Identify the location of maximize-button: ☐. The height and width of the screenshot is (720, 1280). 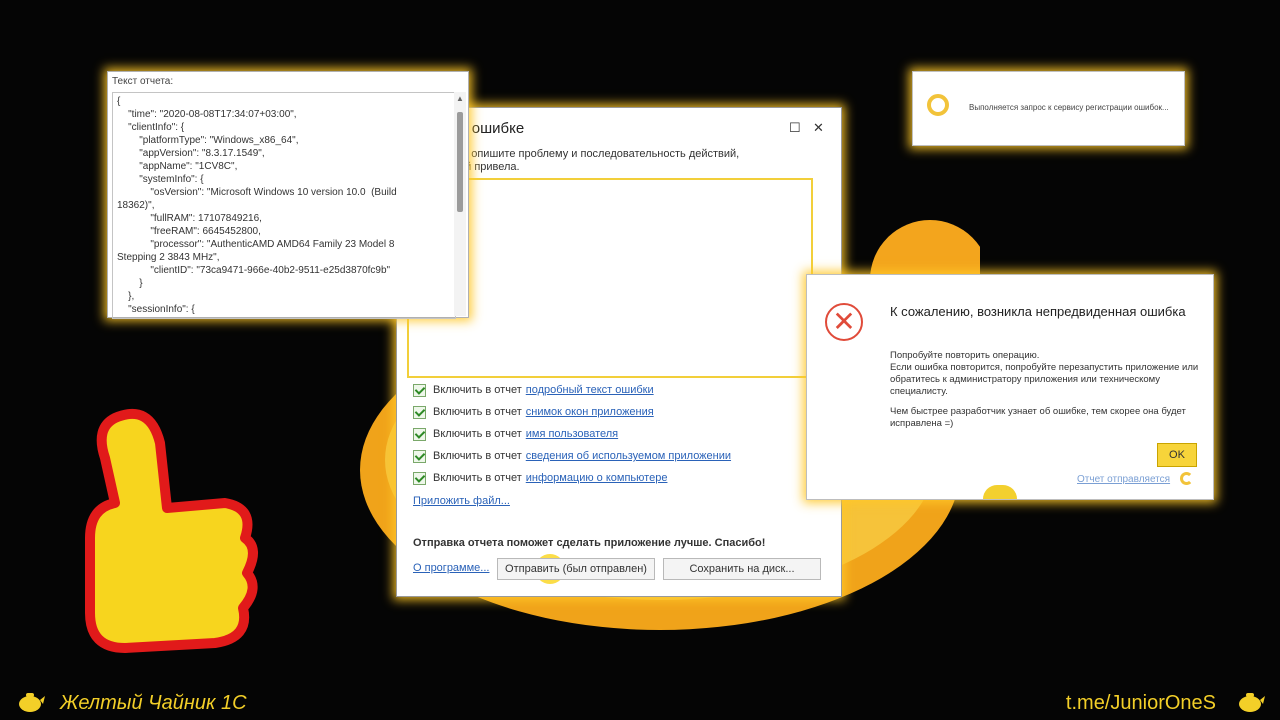
(795, 128).